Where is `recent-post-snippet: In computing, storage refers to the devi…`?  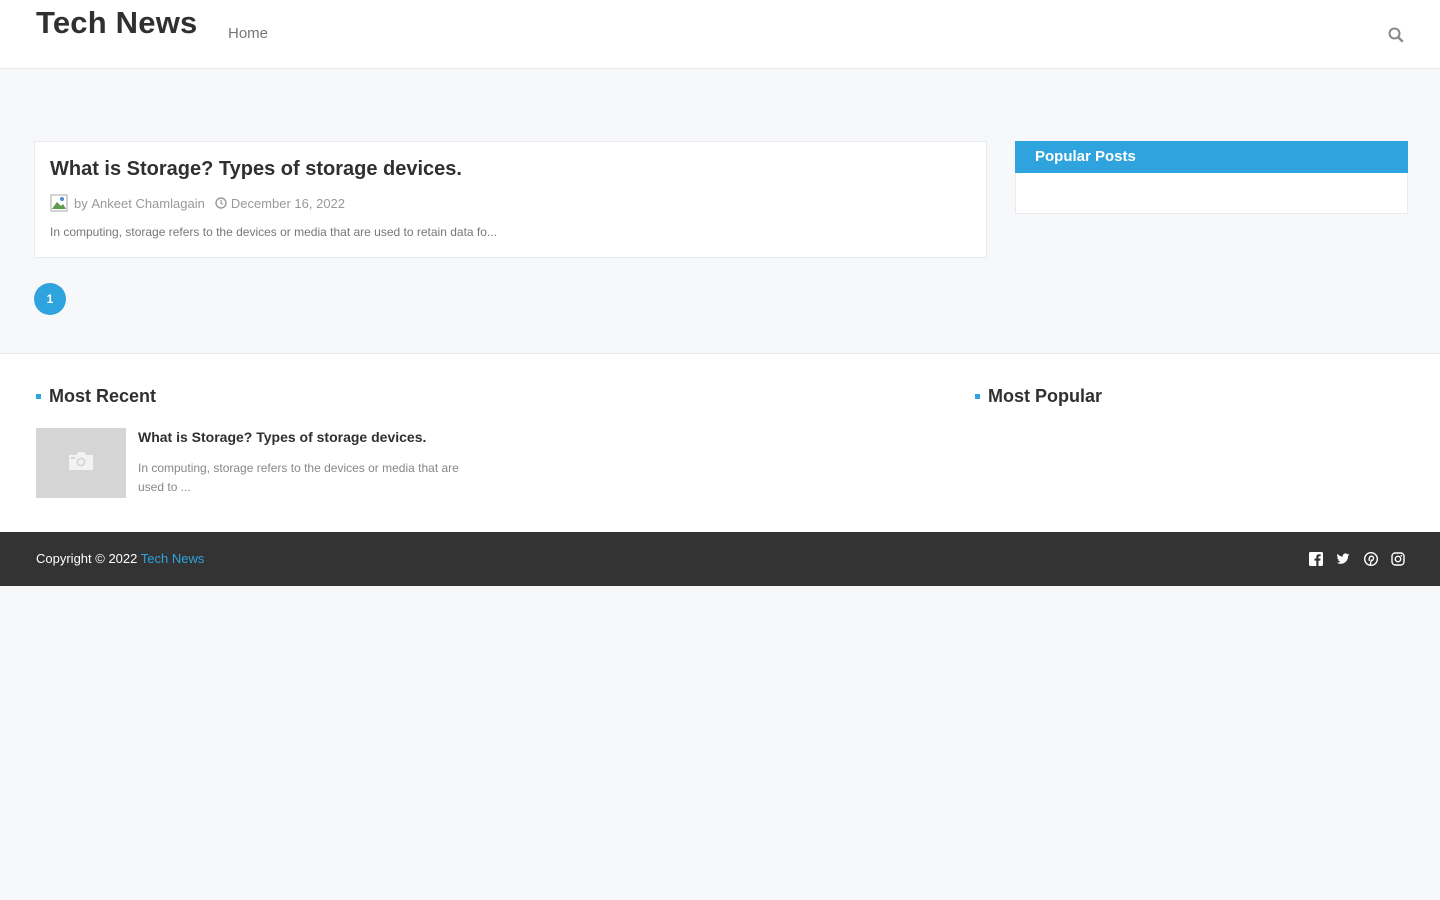 recent-post-snippet: In computing, storage refers to the devi… is located at coordinates (298, 477).